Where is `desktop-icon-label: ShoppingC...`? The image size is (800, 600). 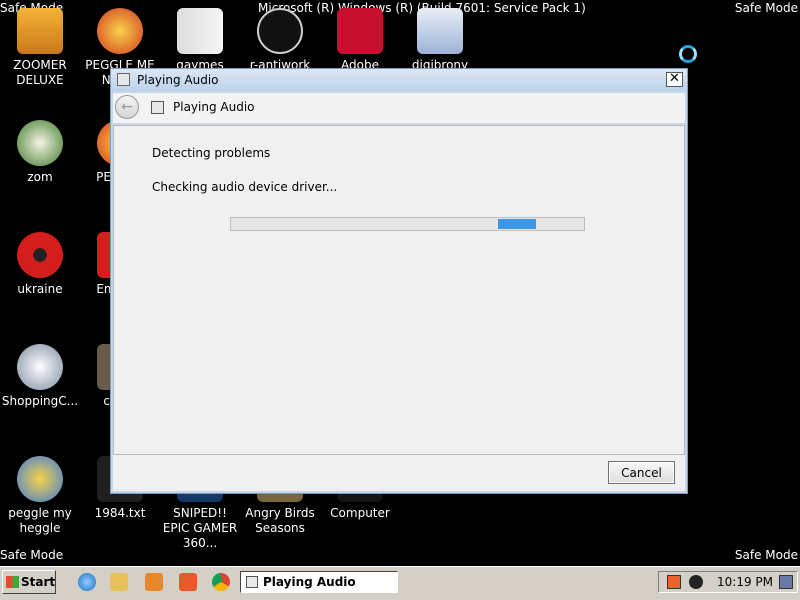 desktop-icon-label: ShoppingC... is located at coordinates (40, 401).